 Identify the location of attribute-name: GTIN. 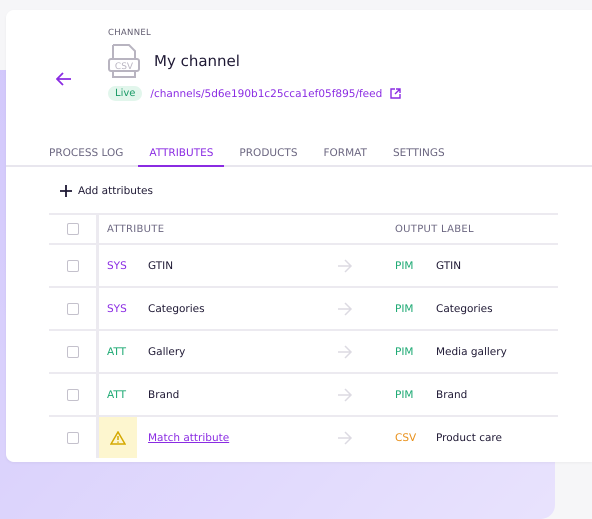
(161, 266).